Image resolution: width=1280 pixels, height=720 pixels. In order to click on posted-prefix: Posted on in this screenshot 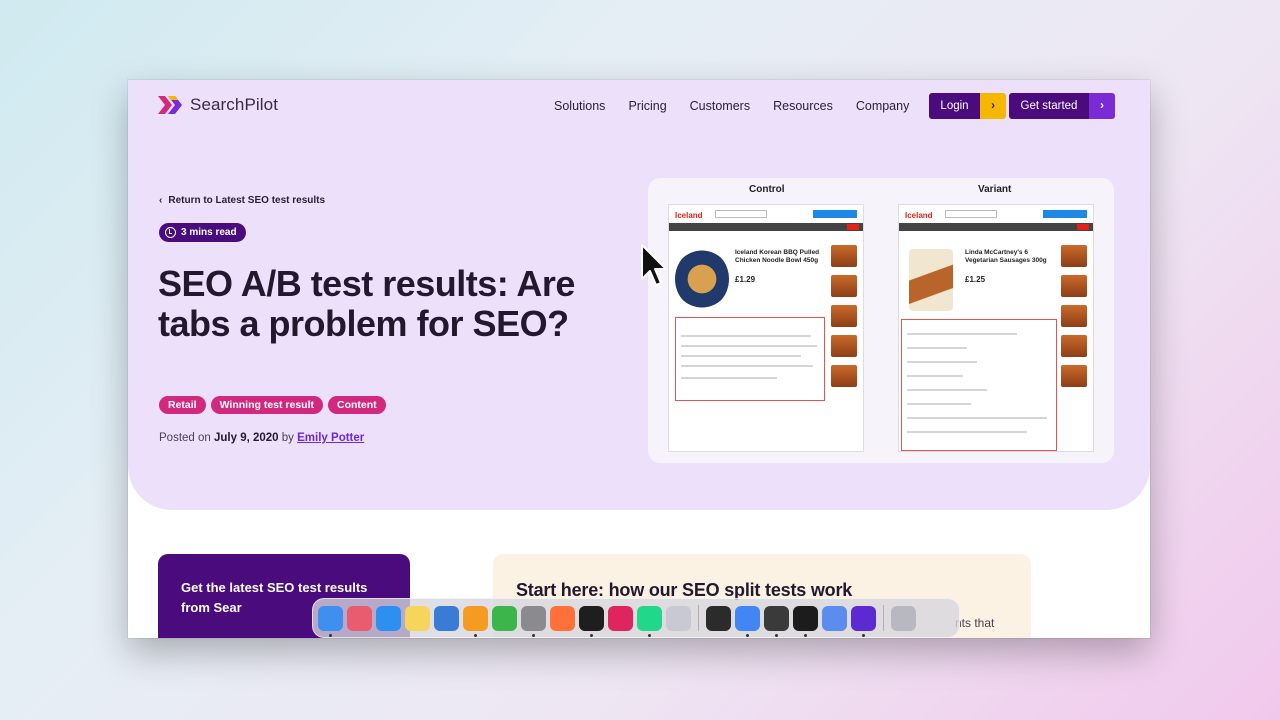, I will do `click(185, 438)`.